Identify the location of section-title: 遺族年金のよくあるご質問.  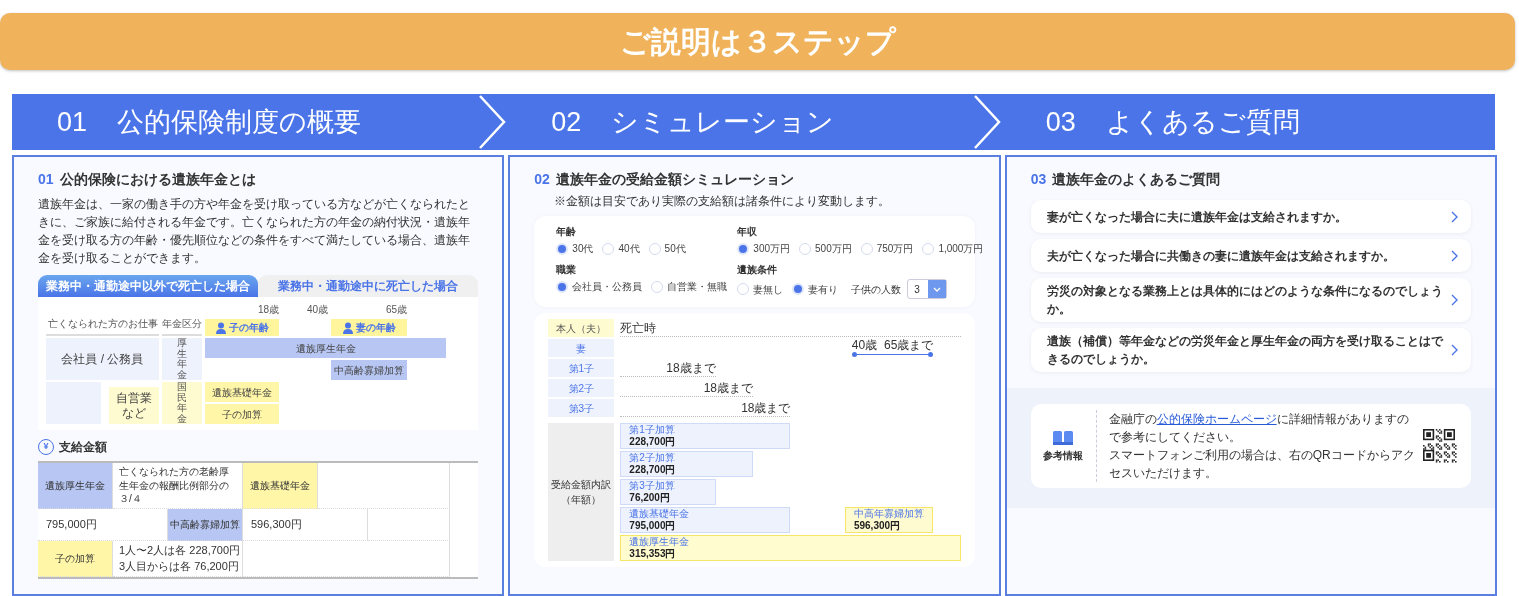
(1136, 179).